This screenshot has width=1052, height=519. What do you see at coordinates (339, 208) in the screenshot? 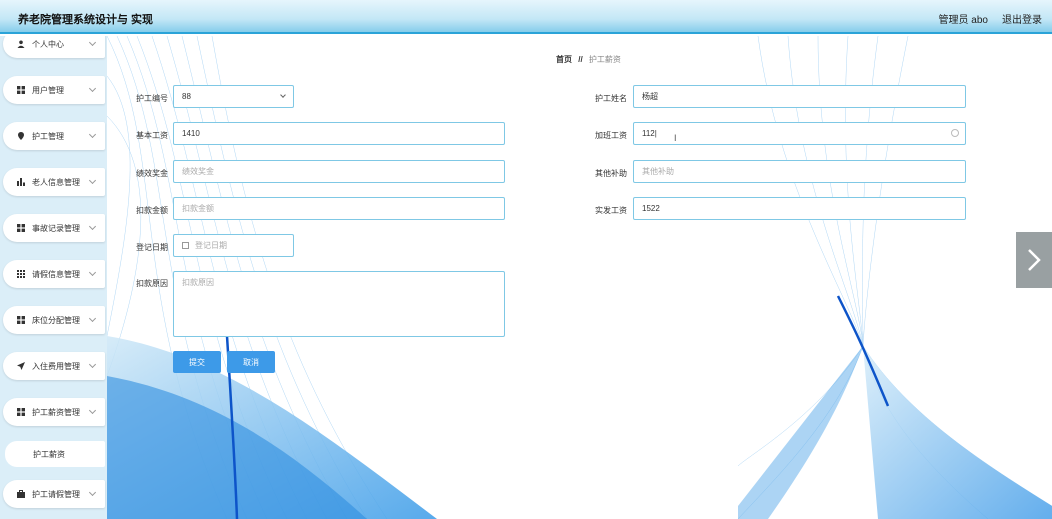
I see `deduction-input: 扣款金额` at bounding box center [339, 208].